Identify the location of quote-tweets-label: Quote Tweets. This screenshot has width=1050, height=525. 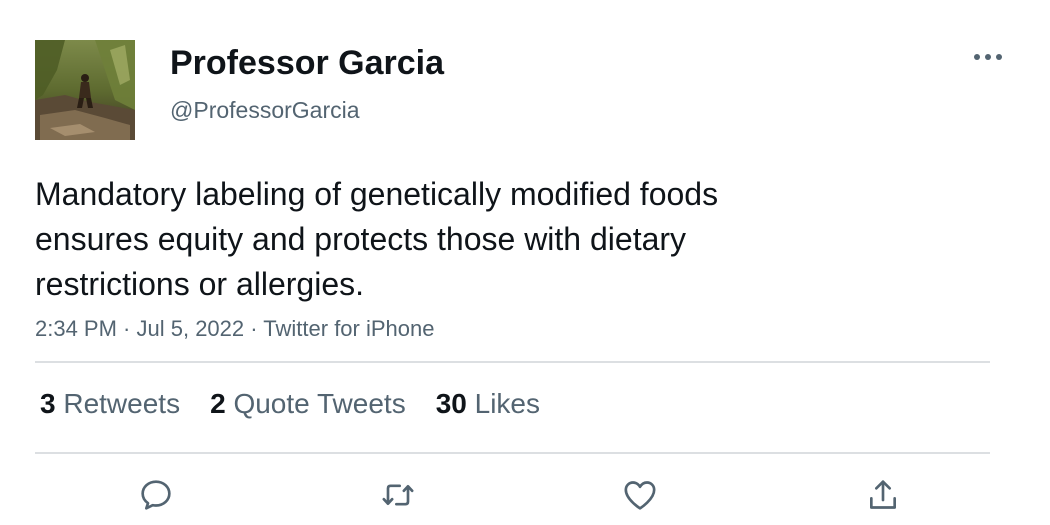
(319, 403).